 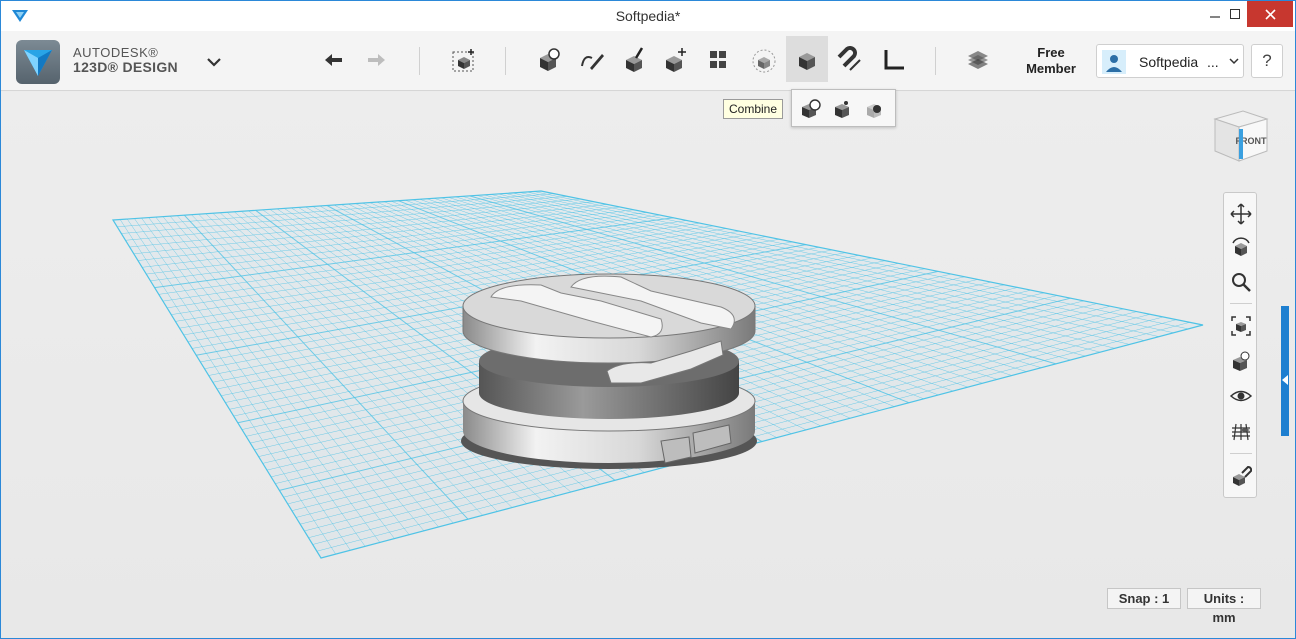 I want to click on pan-button, so click(x=1241, y=214).